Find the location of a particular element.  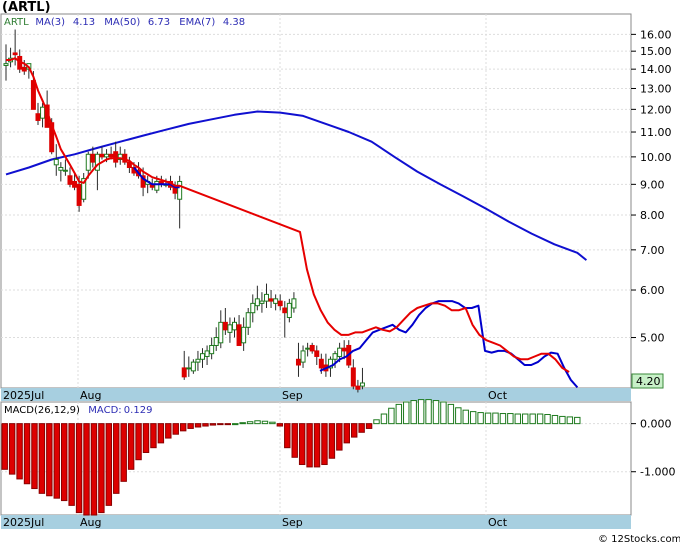

price-legend: ARTL MA(3) 4.13 MA(50) 6.73 EMA(7) 4.38 is located at coordinates (124, 22).